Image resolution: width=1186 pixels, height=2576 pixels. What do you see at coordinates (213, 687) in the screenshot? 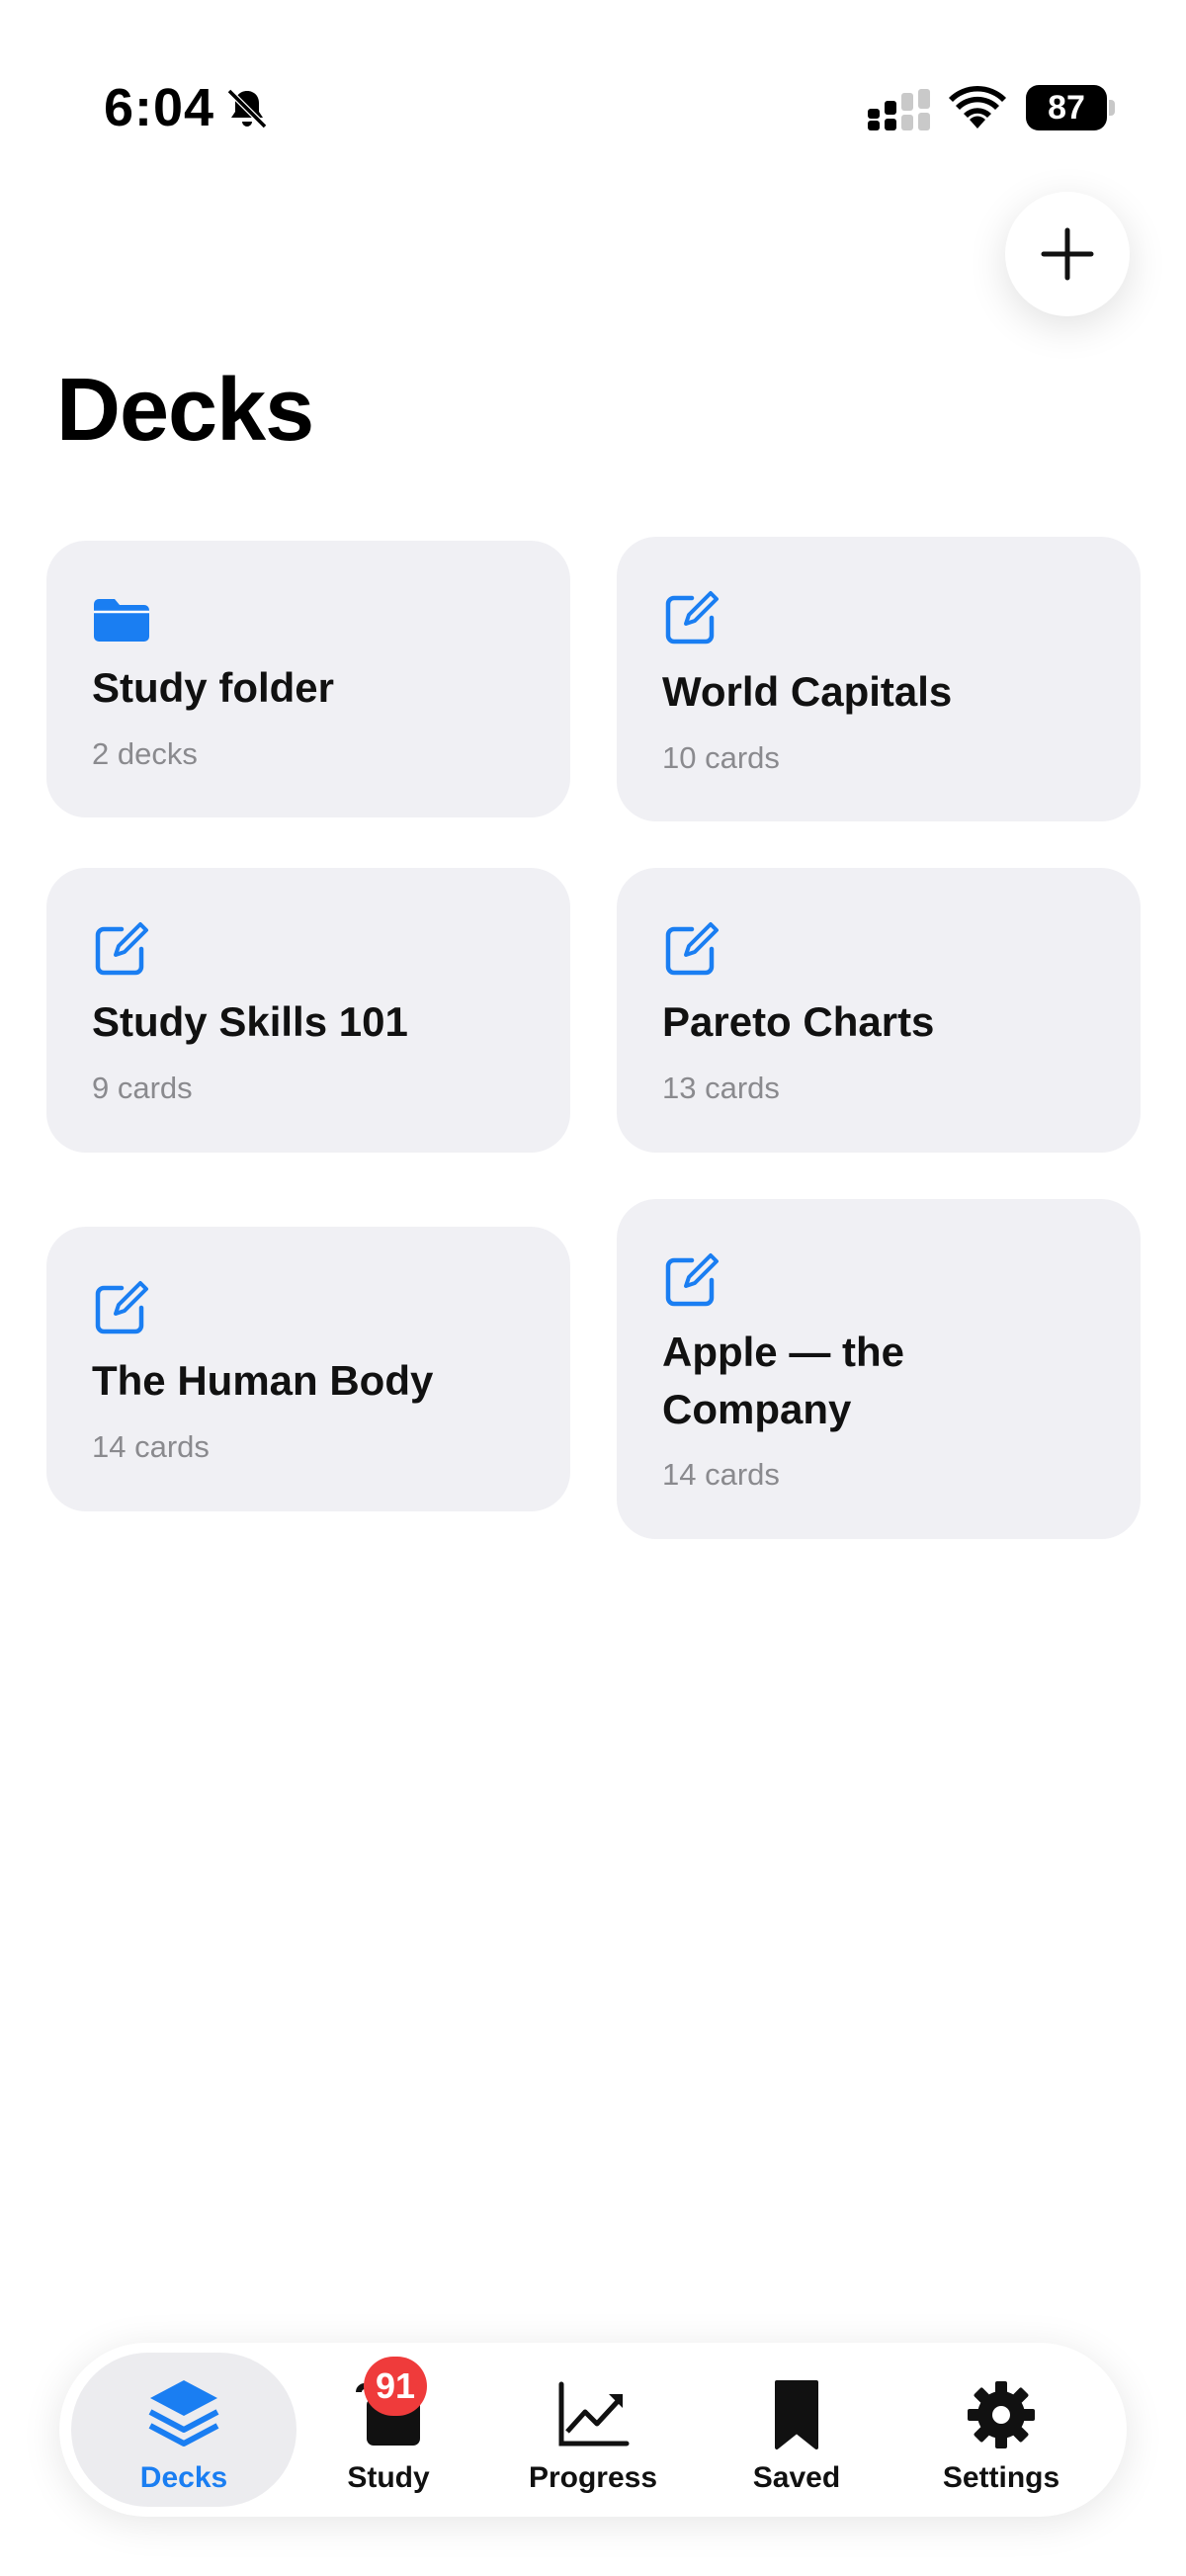
I see `deck-title: Study folder` at bounding box center [213, 687].